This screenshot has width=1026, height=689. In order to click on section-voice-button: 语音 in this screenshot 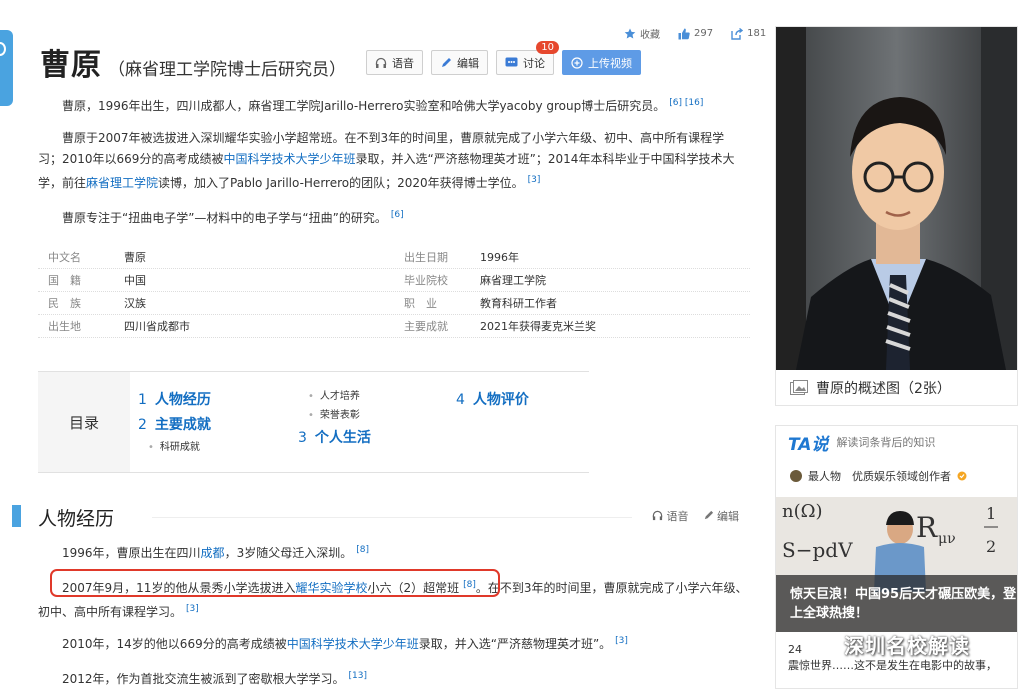, I will do `click(670, 516)`.